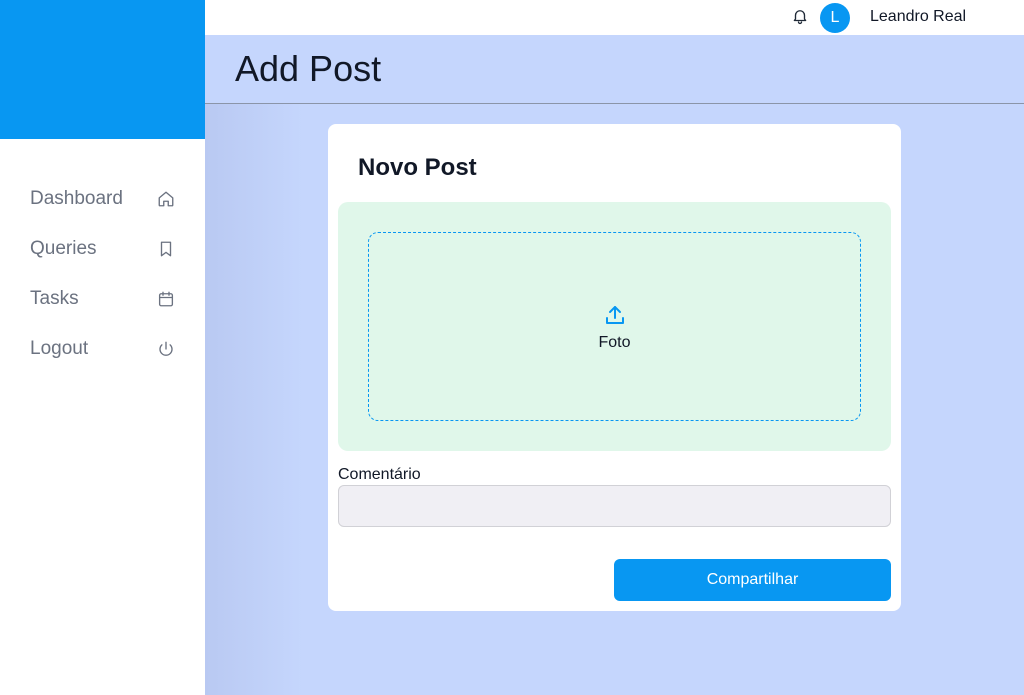 Image resolution: width=1024 pixels, height=695 pixels. I want to click on sidebar-item-queries: Queries, so click(102, 249).